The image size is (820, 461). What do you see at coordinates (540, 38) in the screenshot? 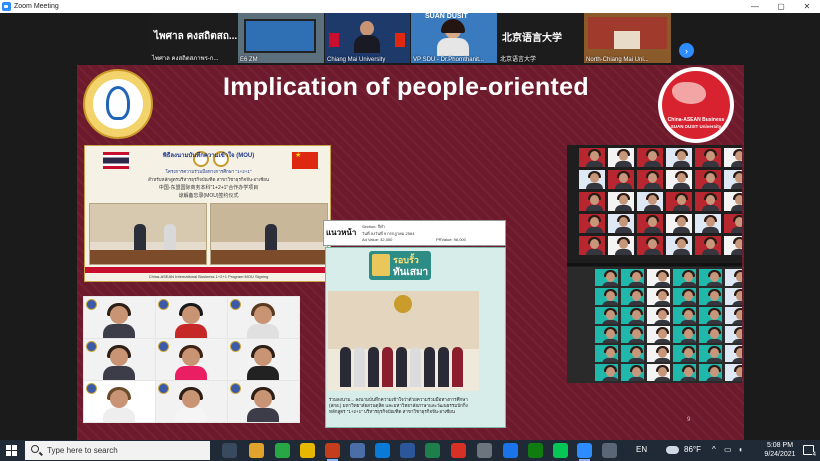
I see `participant-tile: 北京语言大学 北京语言大学` at bounding box center [540, 38].